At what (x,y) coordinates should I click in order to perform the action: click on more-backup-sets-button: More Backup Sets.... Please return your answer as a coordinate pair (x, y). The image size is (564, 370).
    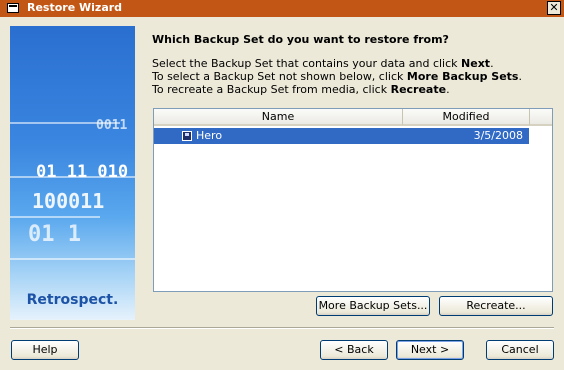
    Looking at the image, I should click on (373, 306).